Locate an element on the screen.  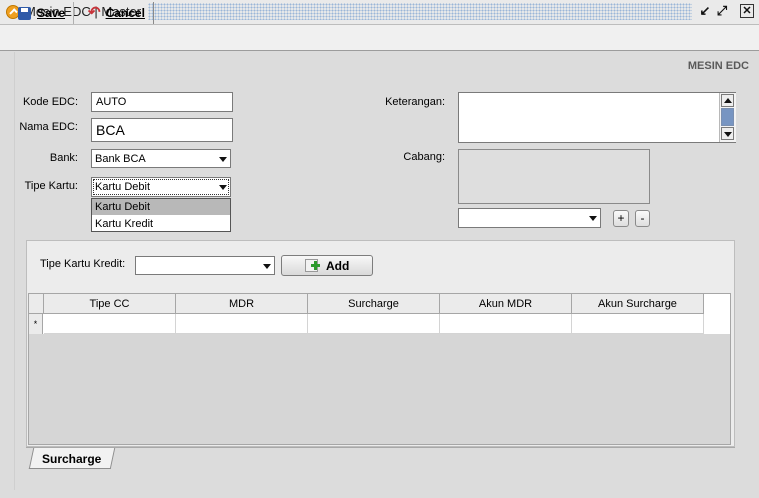
keterangan-label: Keterangan: is located at coordinates (415, 102).